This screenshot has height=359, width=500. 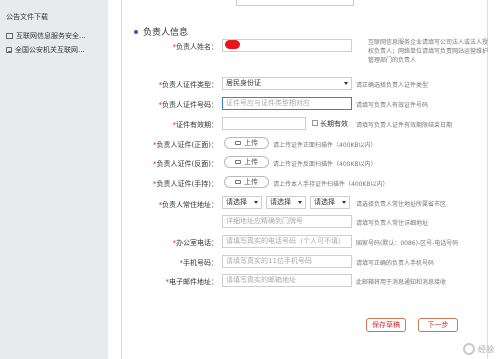 I want to click on id-front-hint: 请上传证件正面扫描件（400KB以内）, so click(x=325, y=145).